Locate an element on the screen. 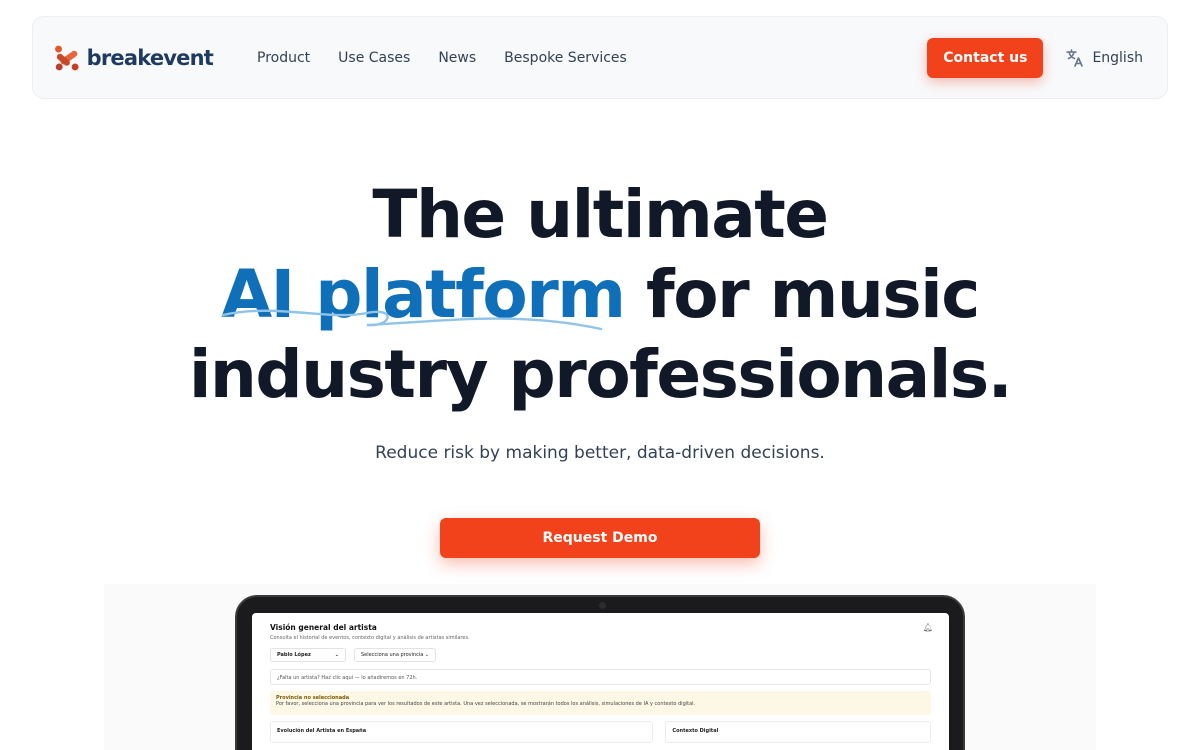 The width and height of the screenshot is (1200, 750). hero-line-1: The ultimate is located at coordinates (600, 214).